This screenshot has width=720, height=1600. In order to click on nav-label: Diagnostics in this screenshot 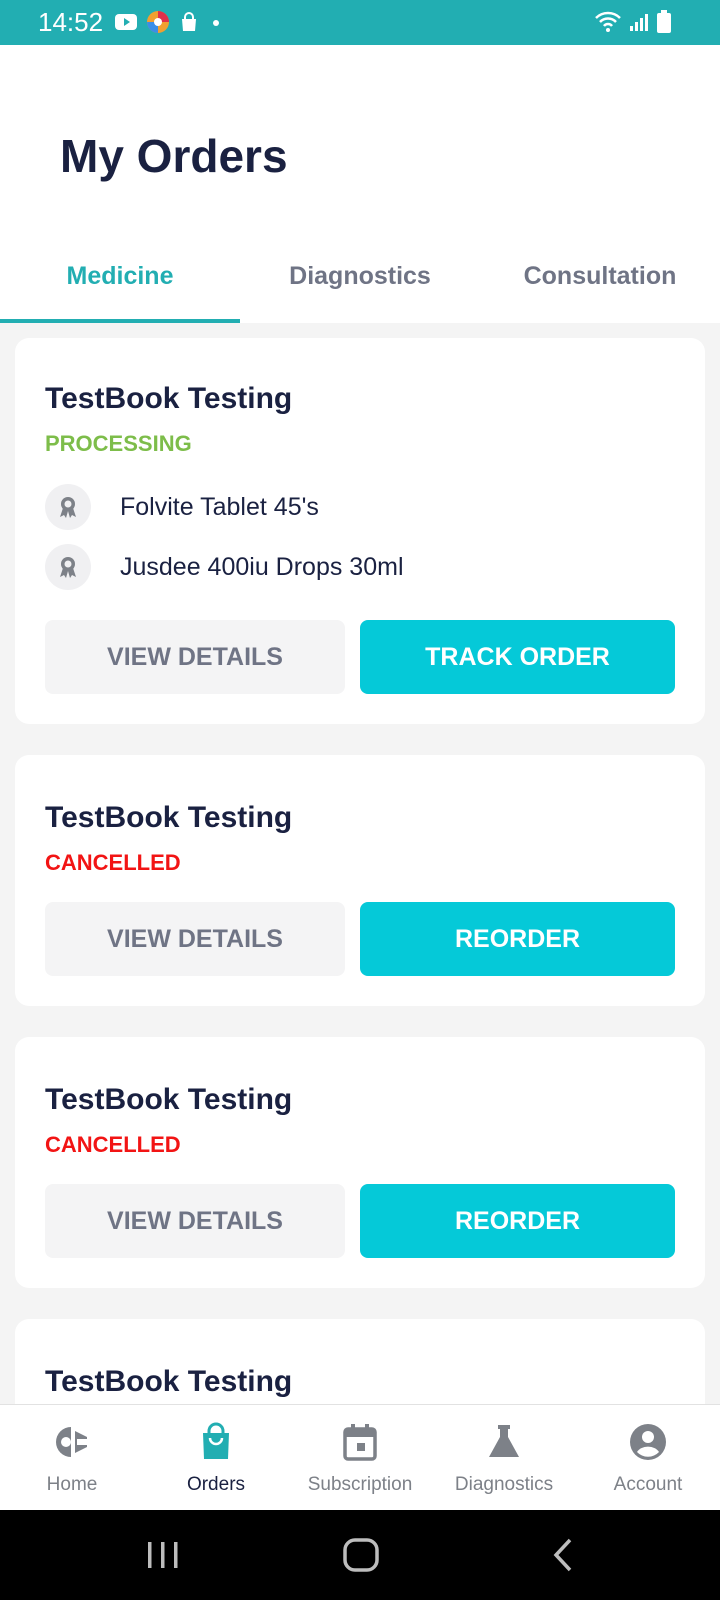, I will do `click(504, 1484)`.